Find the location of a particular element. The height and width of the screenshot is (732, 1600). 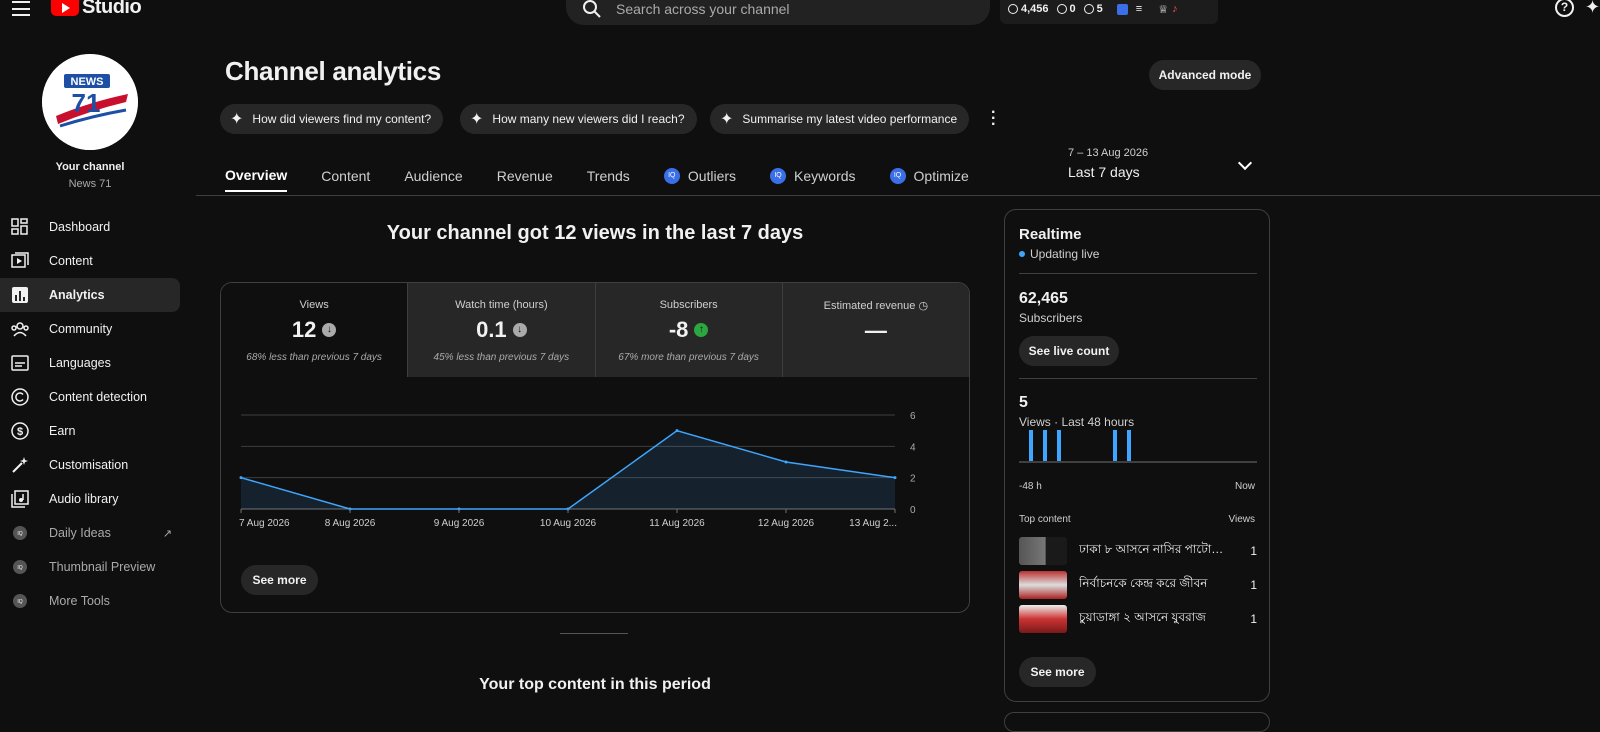

tab-label: Content is located at coordinates (346, 176).